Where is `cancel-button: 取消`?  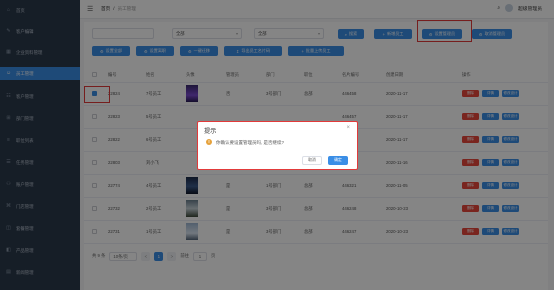 cancel-button: 取消 is located at coordinates (312, 160).